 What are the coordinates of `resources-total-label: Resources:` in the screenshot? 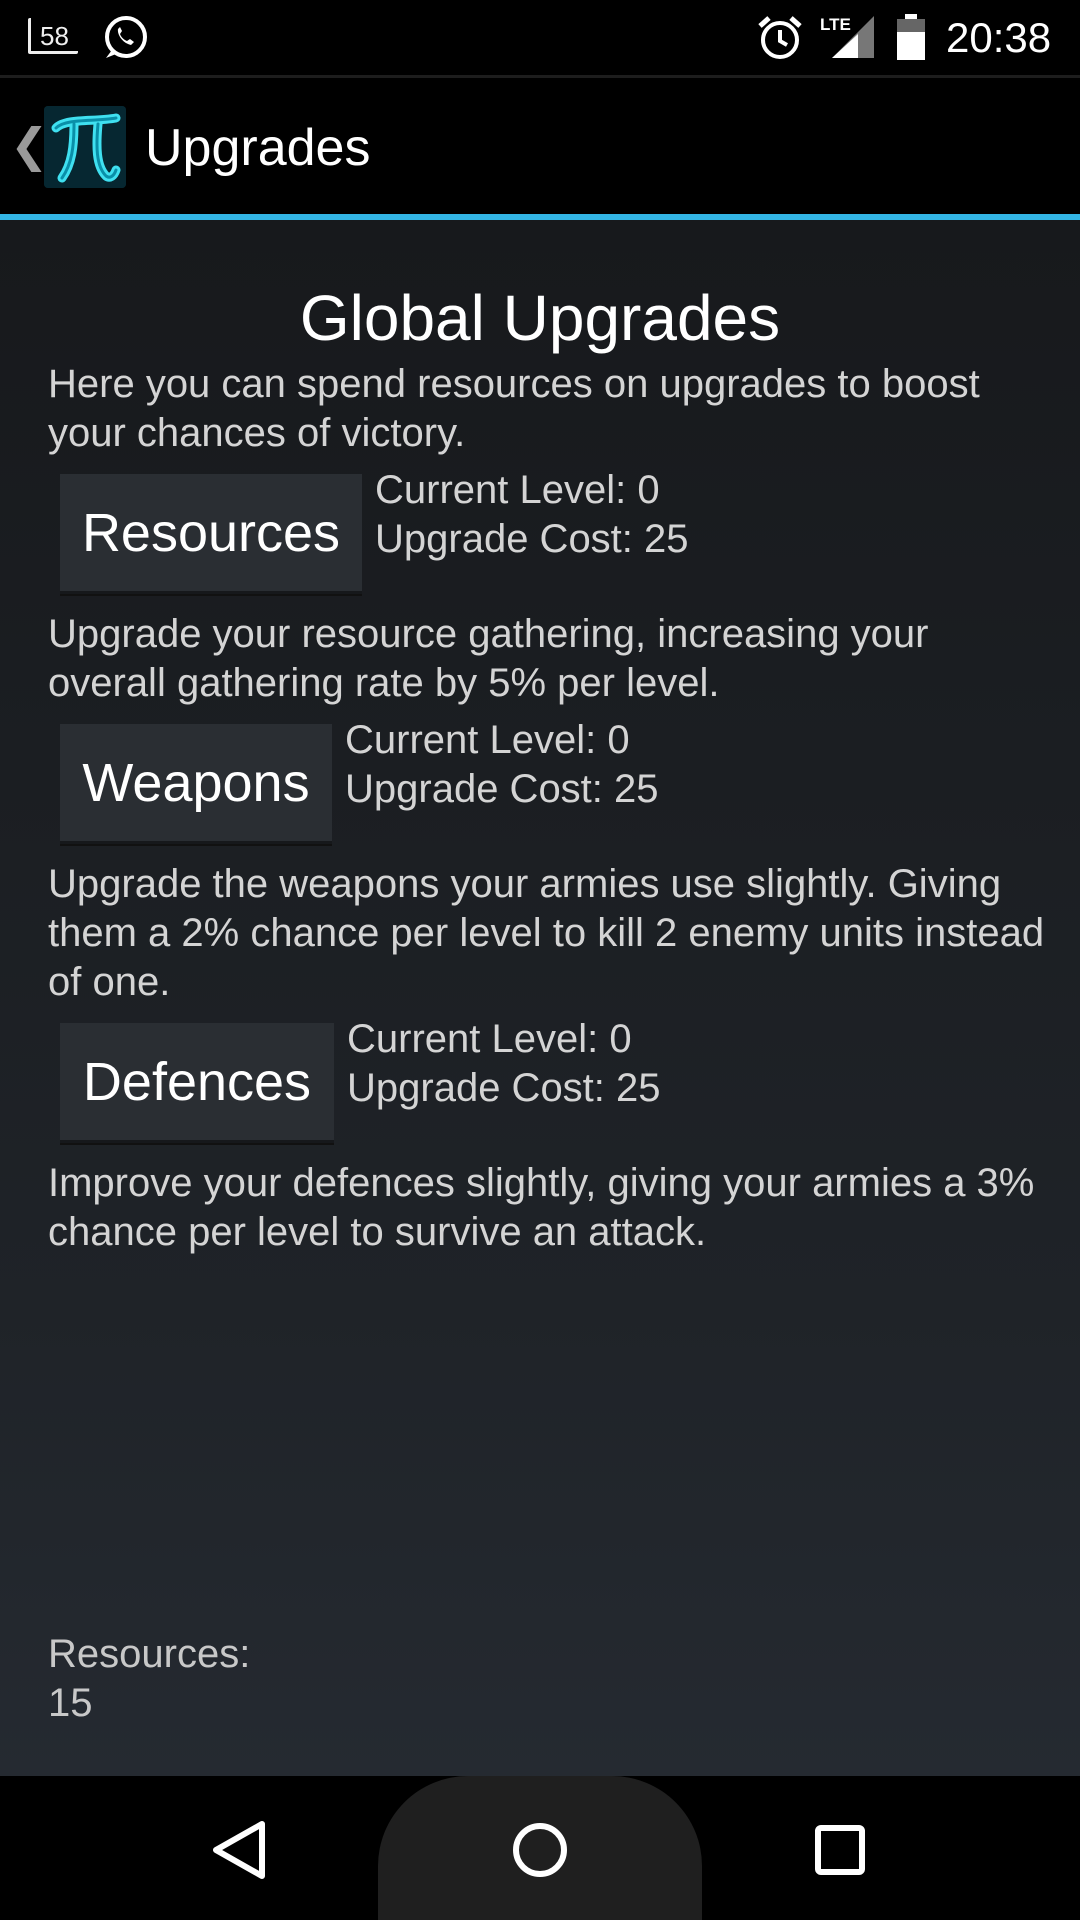 It's located at (149, 1654).